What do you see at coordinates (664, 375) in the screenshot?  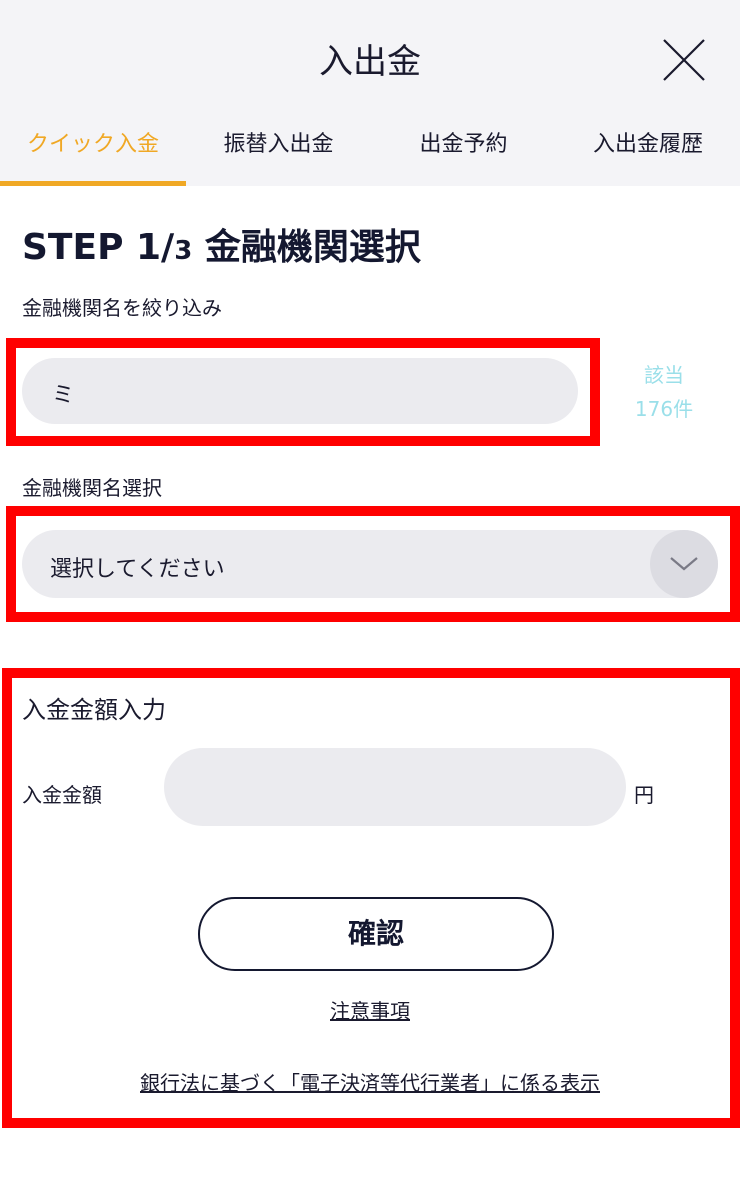 I see `match-count-label: 該当` at bounding box center [664, 375].